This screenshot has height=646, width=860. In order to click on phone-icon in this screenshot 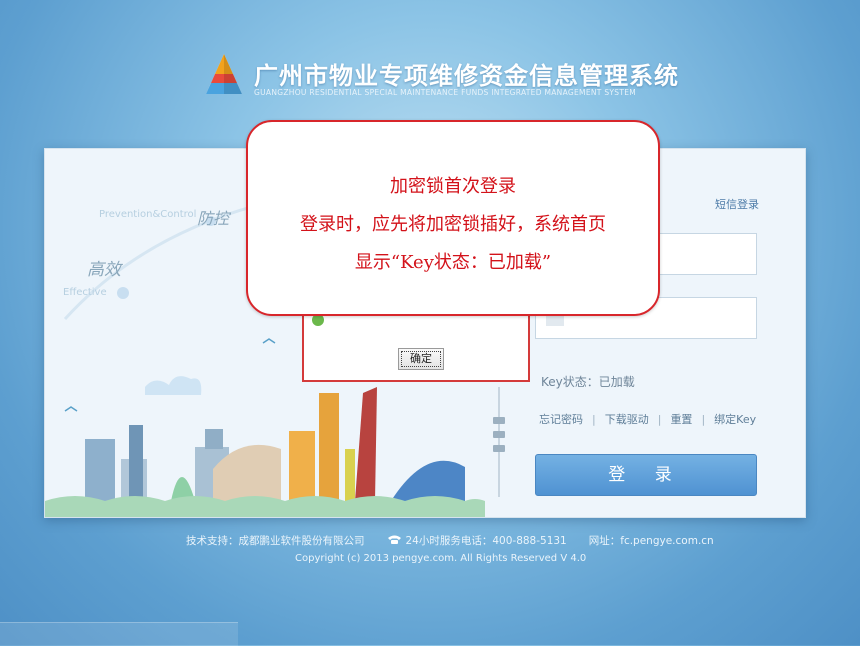, I will do `click(394, 539)`.